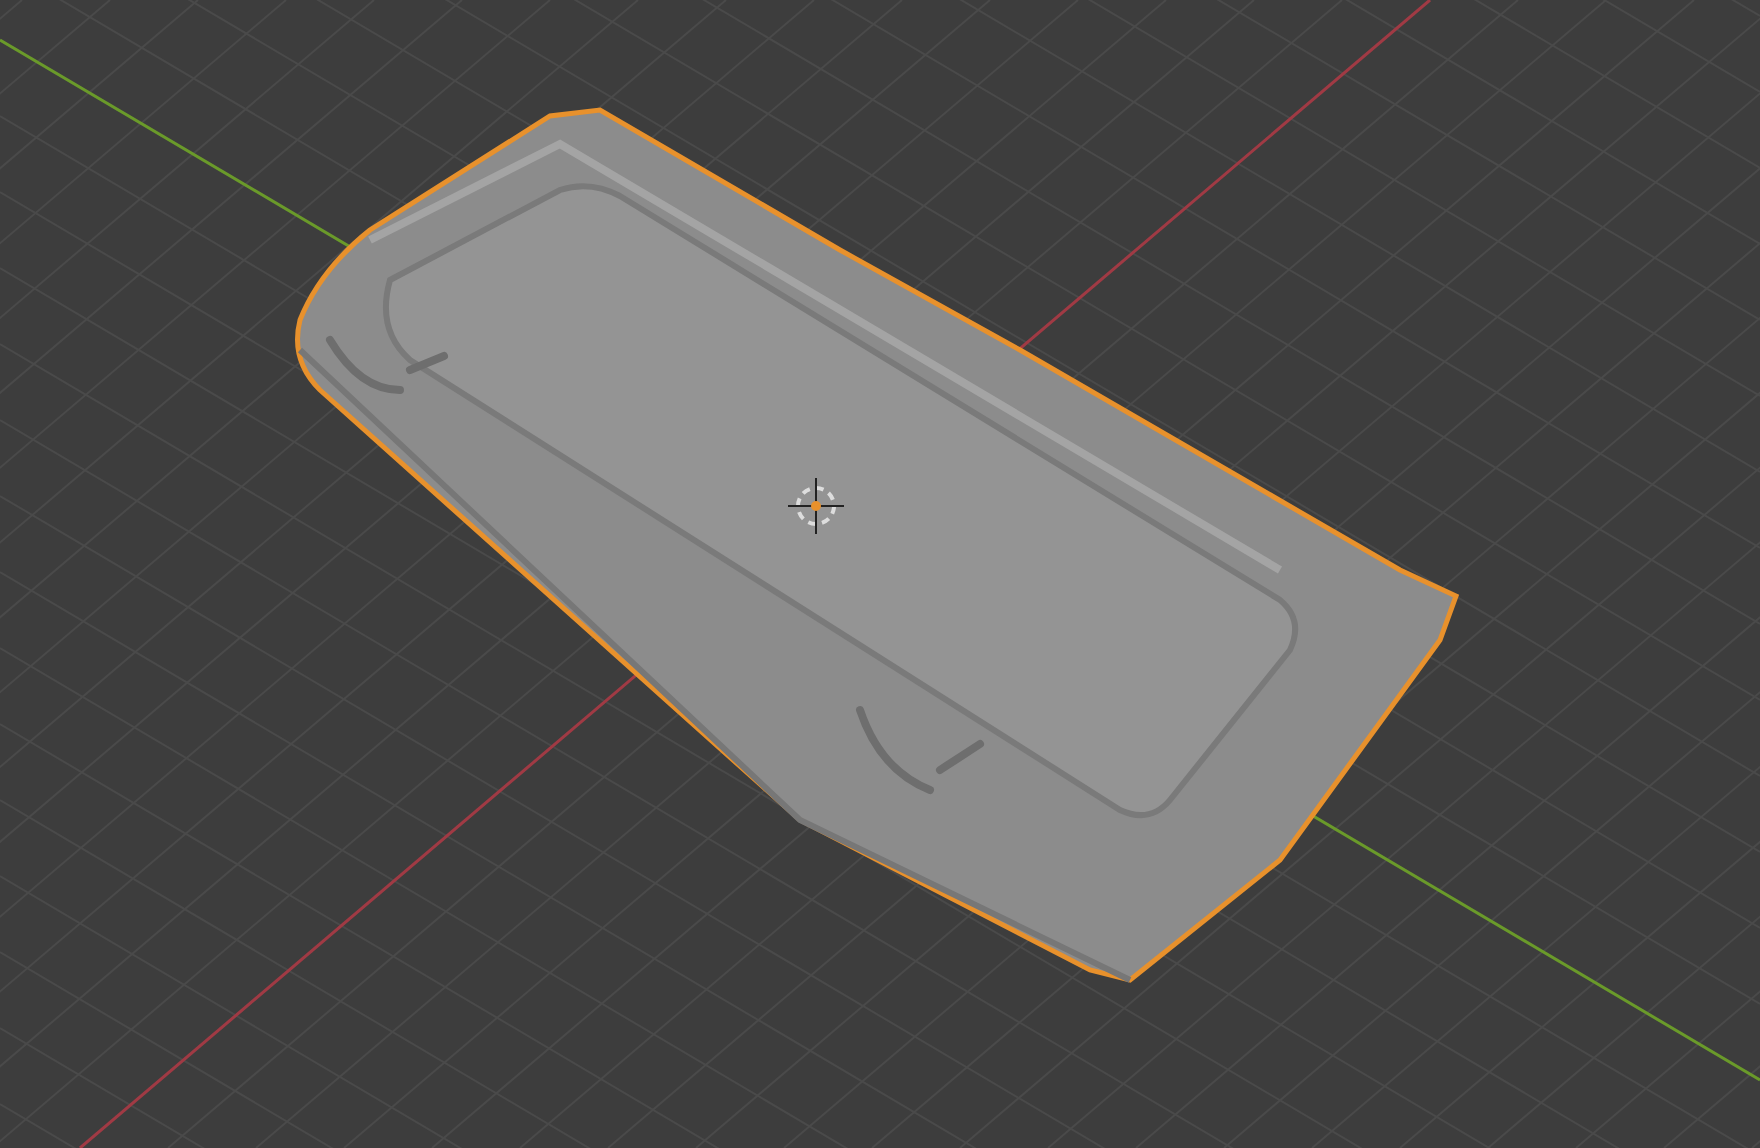 The width and height of the screenshot is (1760, 1148). What do you see at coordinates (816, 506) in the screenshot?
I see `3d-cursor-icon` at bounding box center [816, 506].